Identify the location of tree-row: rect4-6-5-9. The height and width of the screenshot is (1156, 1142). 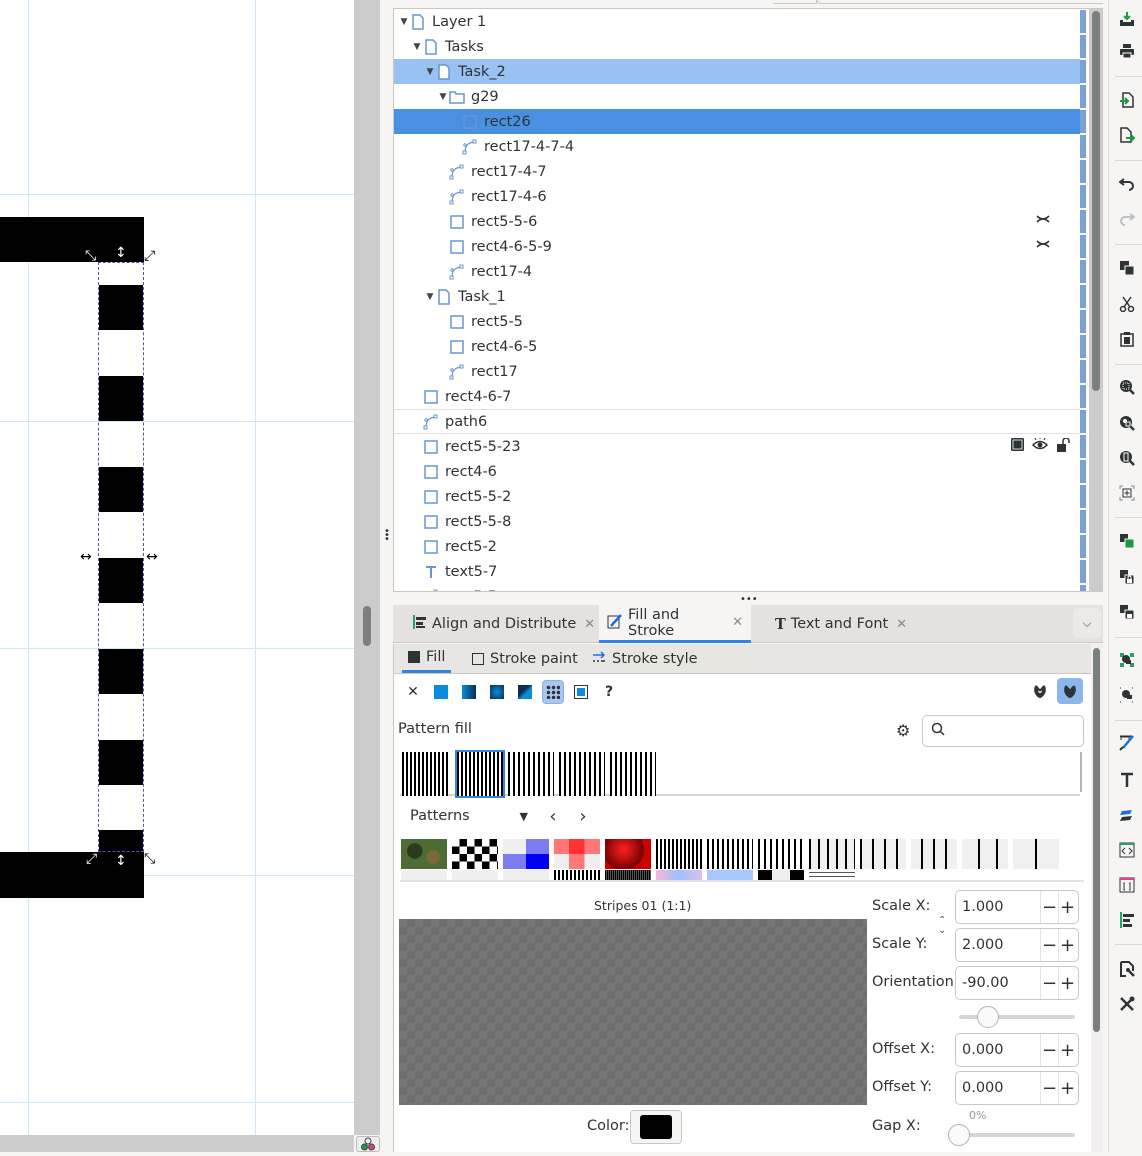
(737, 246).